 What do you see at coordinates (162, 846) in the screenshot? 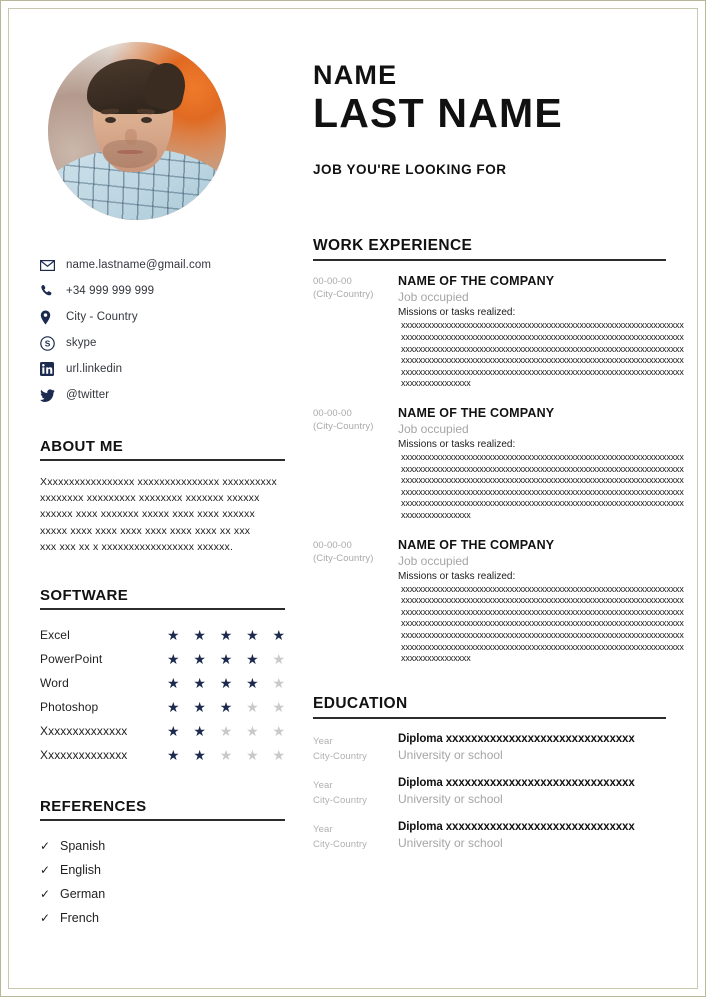
I see `list-item: ✓ Spanish` at bounding box center [162, 846].